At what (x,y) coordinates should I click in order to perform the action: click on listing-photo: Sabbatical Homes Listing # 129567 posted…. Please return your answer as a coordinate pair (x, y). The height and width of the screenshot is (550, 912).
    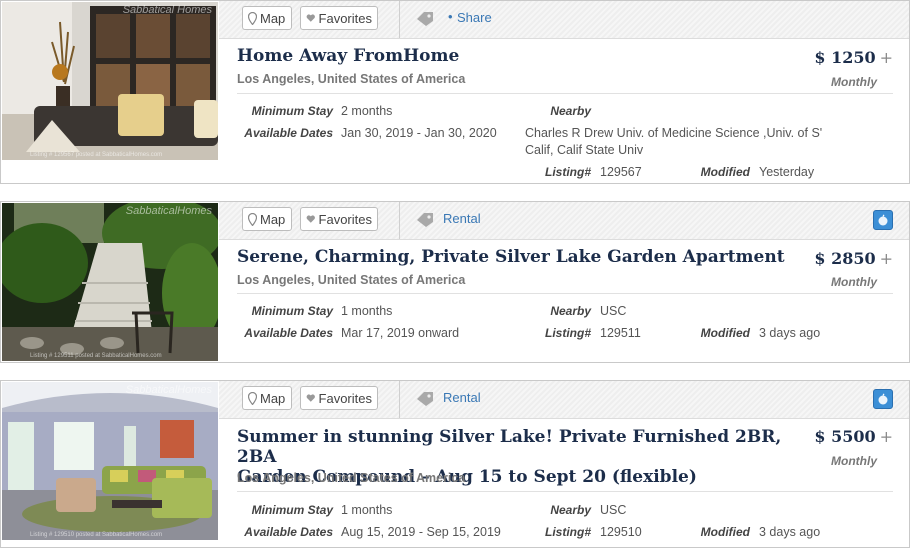
    Looking at the image, I should click on (110, 81).